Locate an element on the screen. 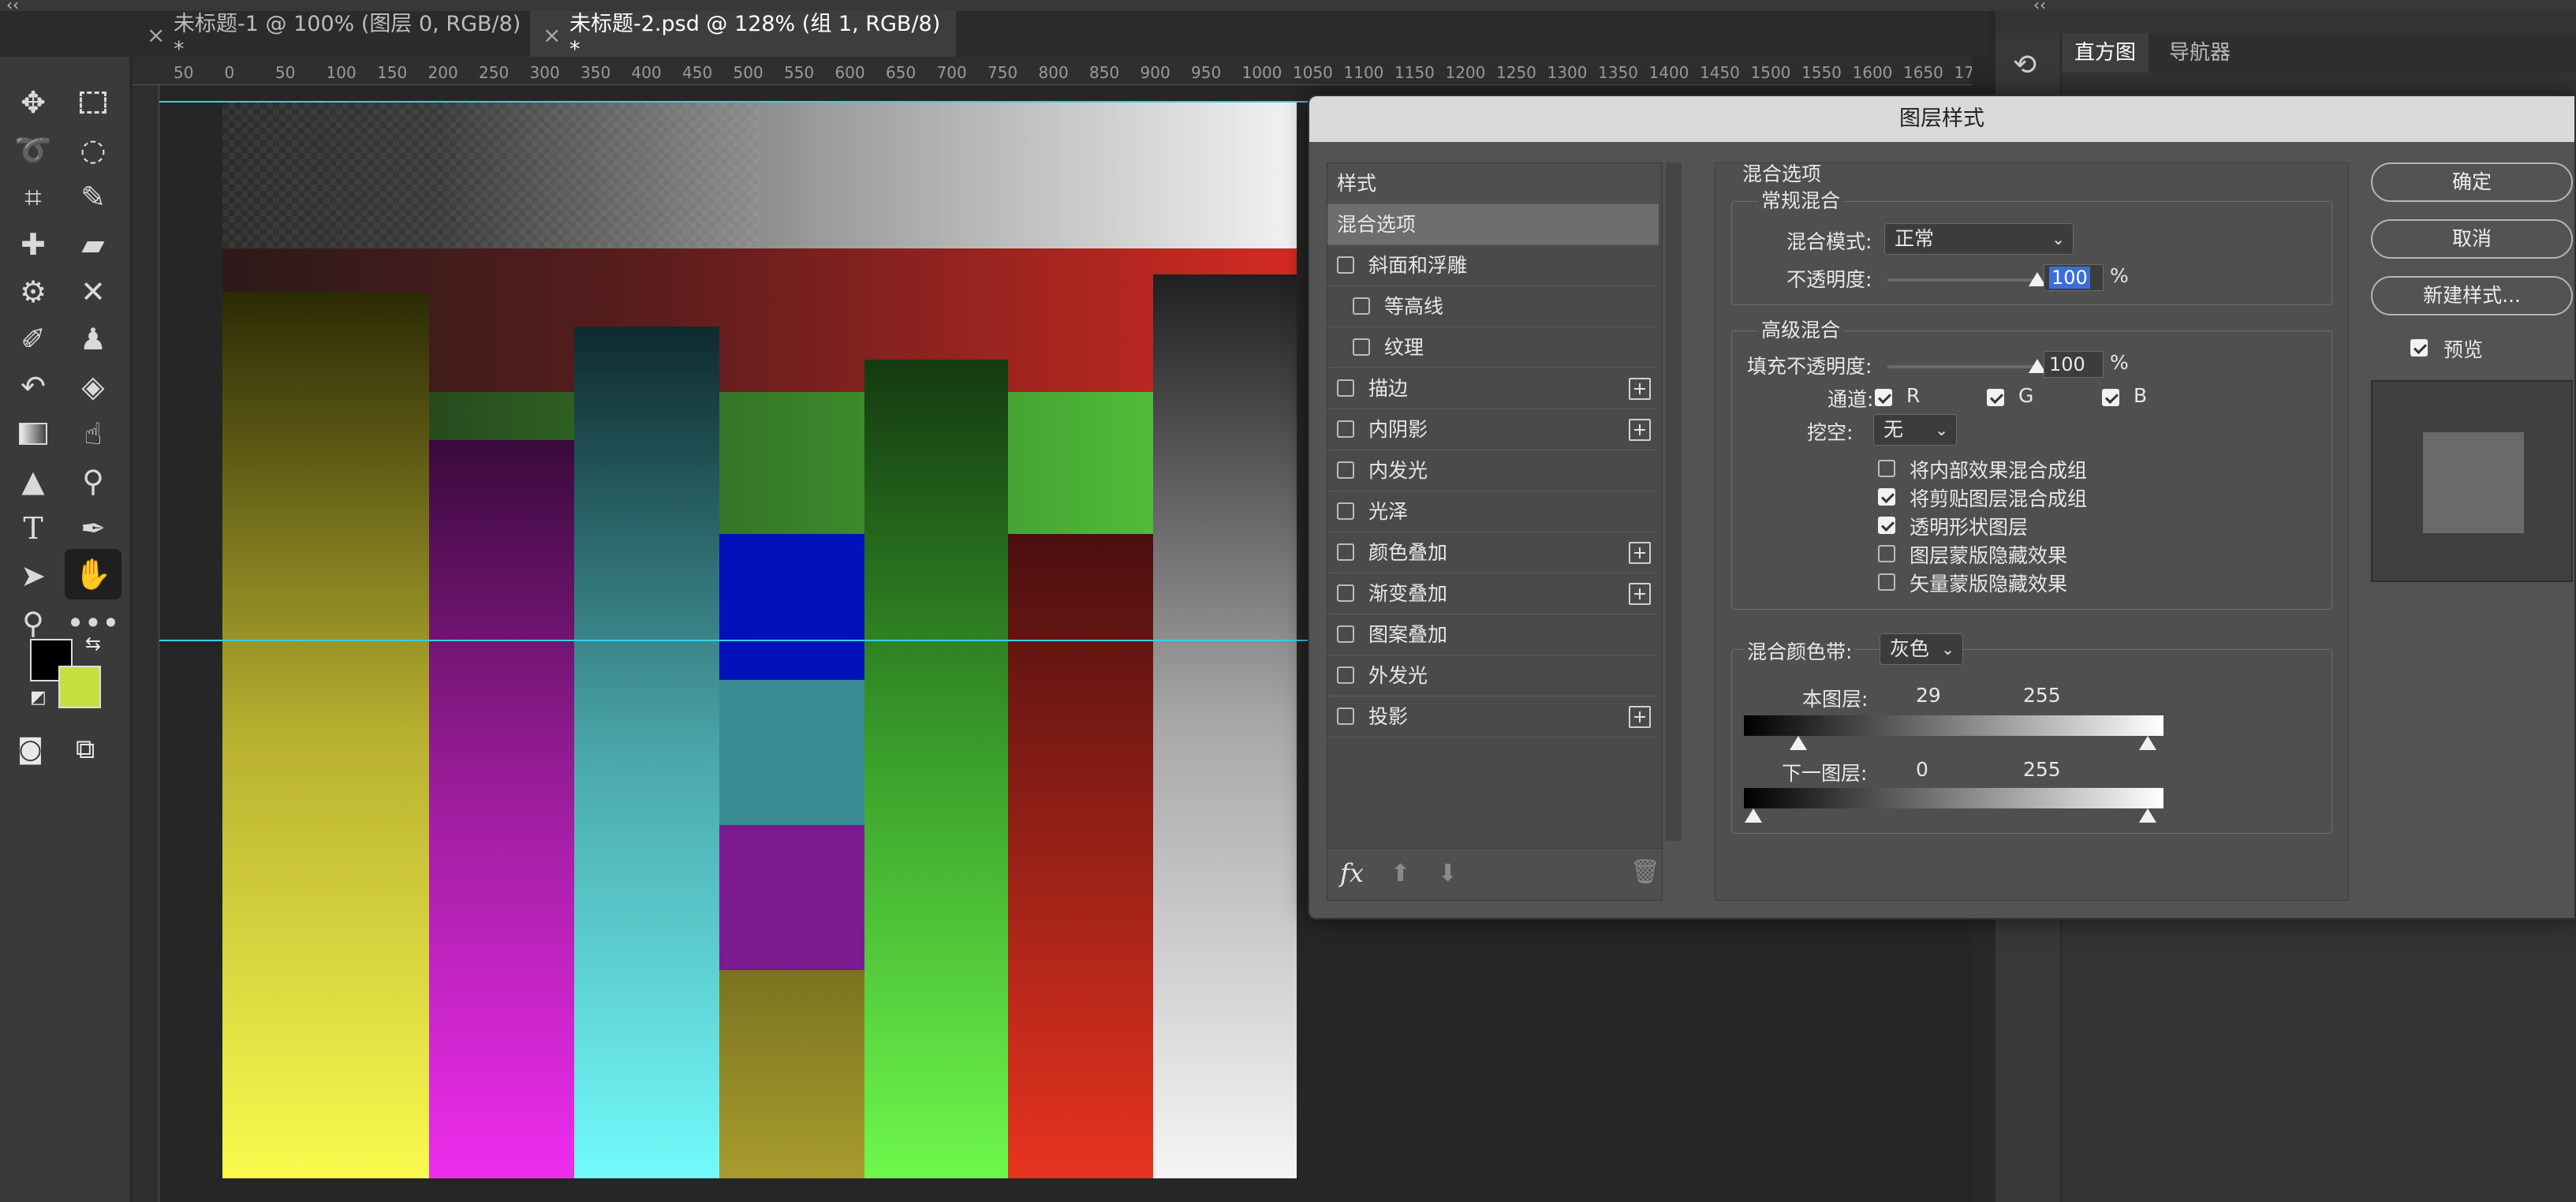  fill-opacity-input: 100 is located at coordinates (2074, 364).